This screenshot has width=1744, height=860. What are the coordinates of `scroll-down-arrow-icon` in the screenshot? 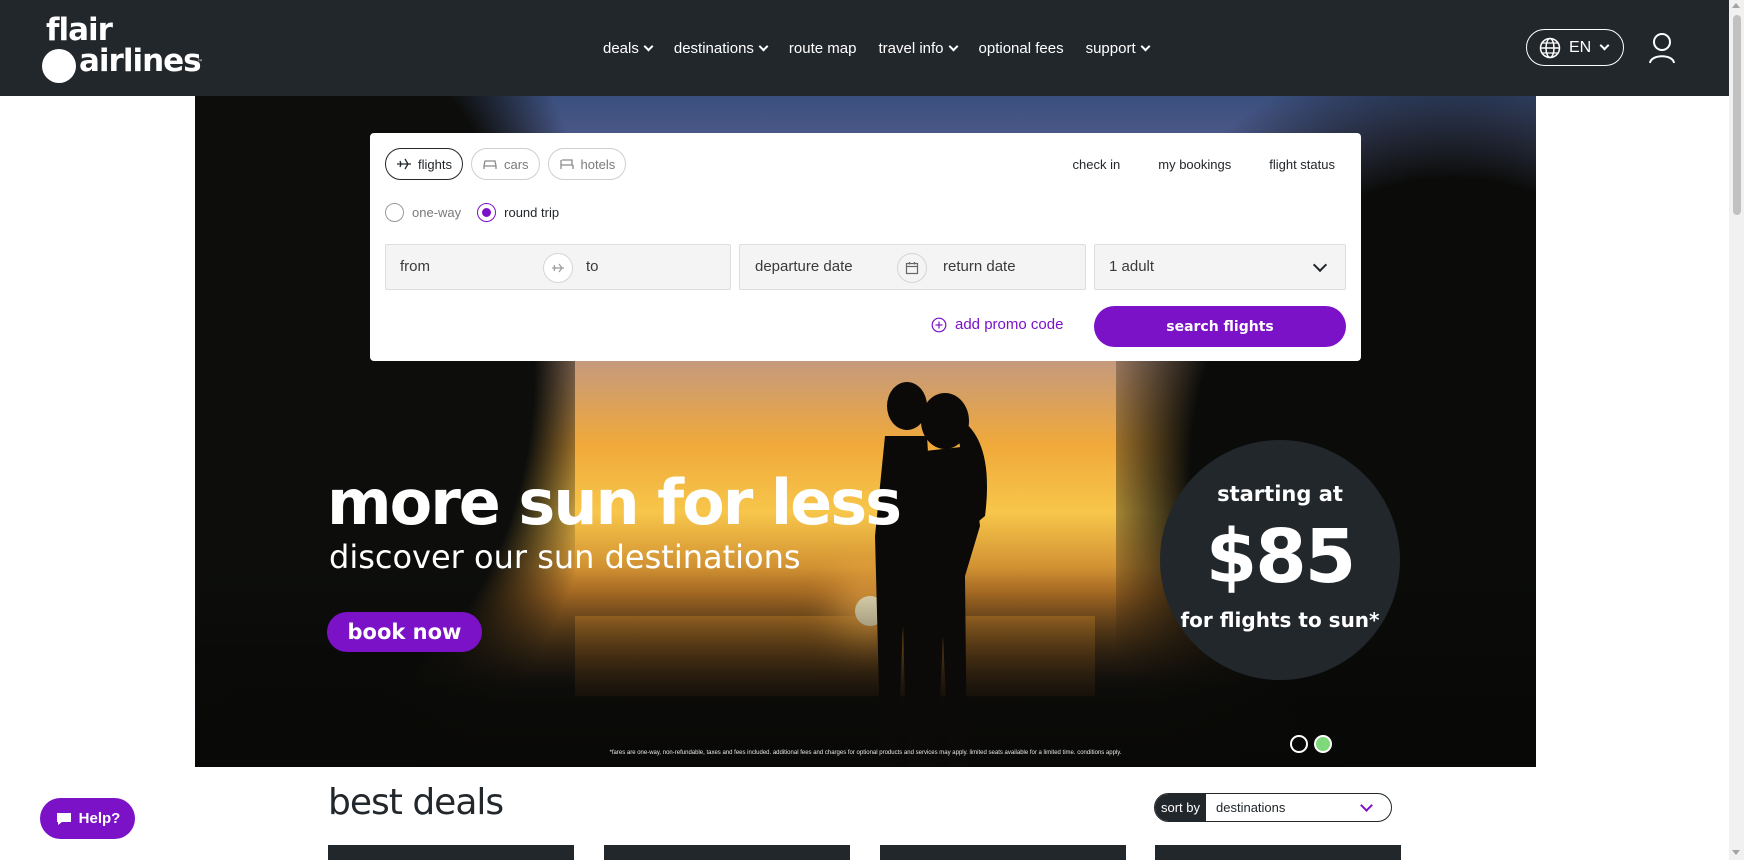 It's located at (1736, 852).